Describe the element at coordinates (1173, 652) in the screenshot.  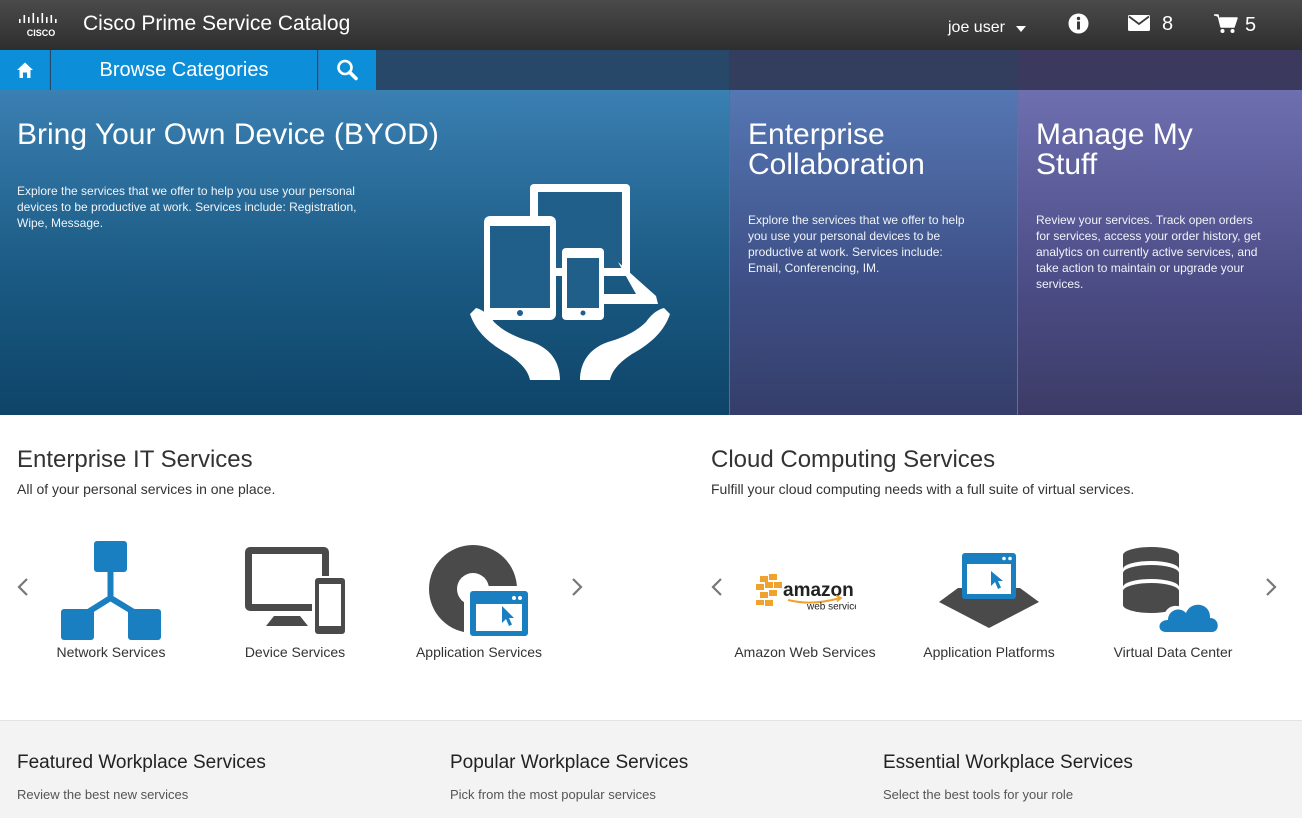
I see `virtual-data-center-label: Virtual Data Center` at that location.